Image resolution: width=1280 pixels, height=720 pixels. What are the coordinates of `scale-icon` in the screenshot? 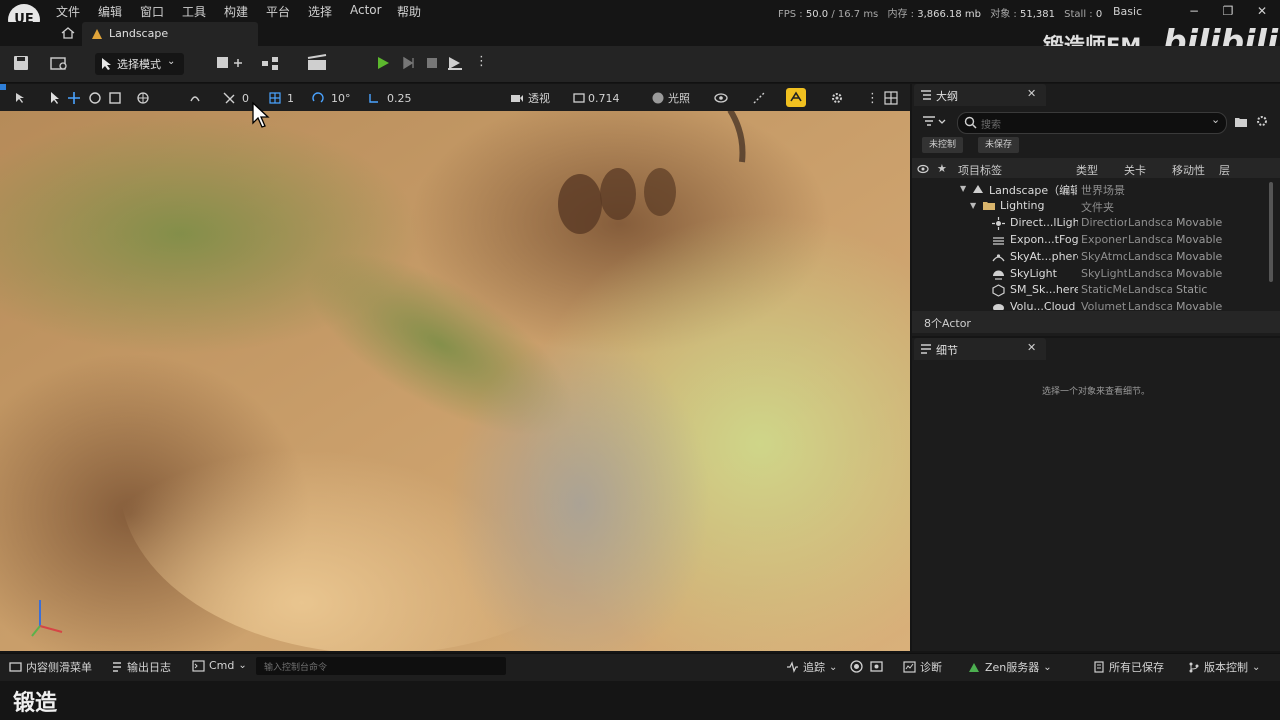 It's located at (115, 98).